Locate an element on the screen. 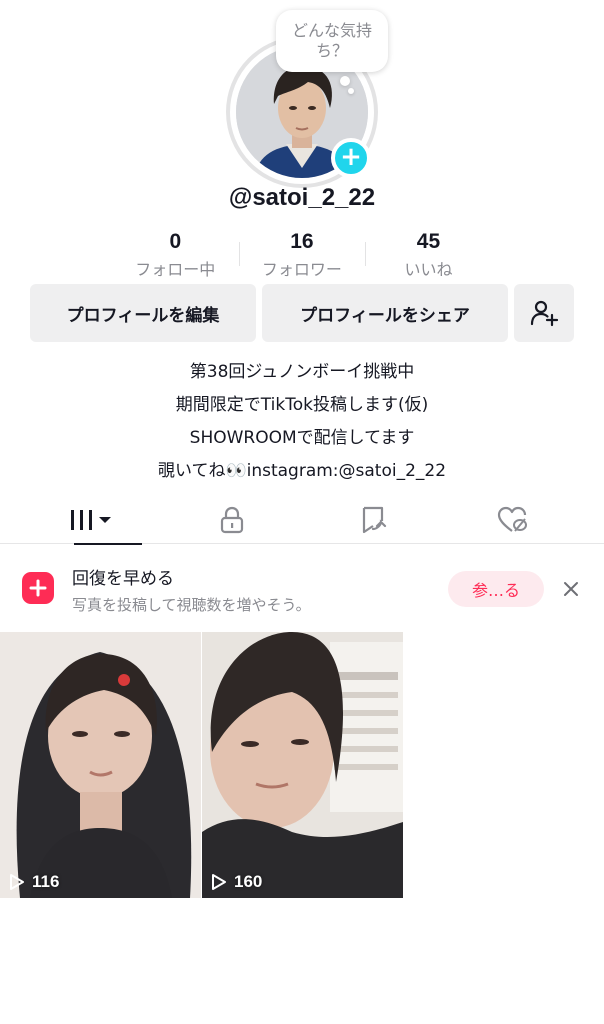  bio-line: SHOWROOMで配信してます is located at coordinates (302, 438).